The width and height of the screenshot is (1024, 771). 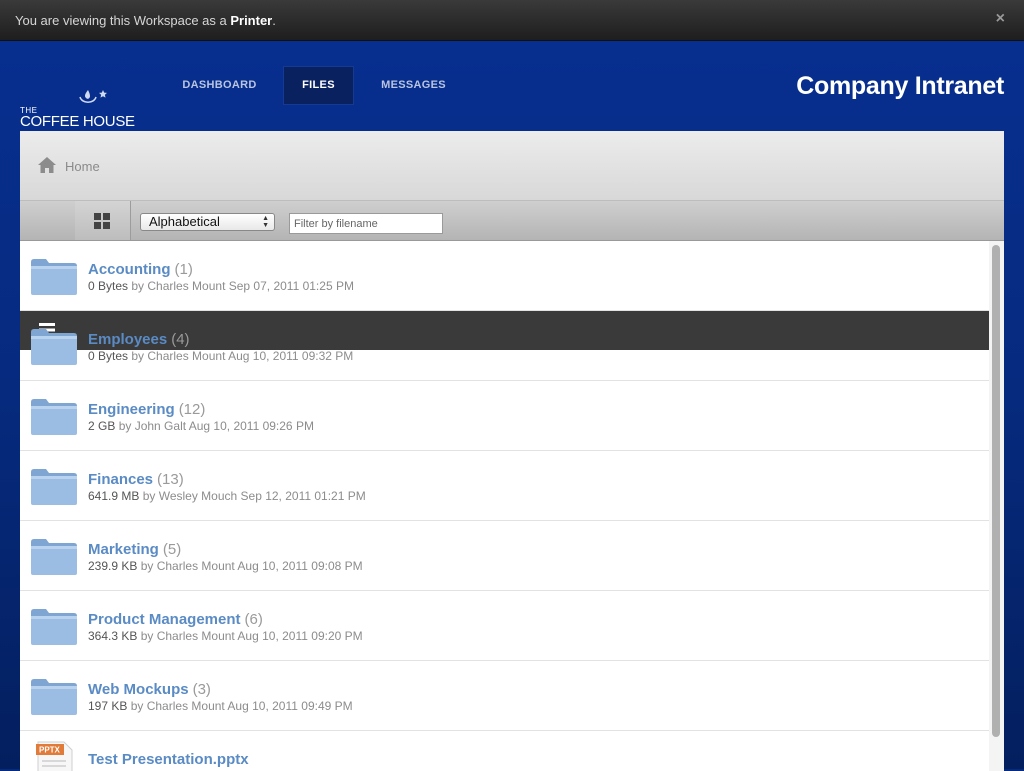 I want to click on sort-select: Alphabetical ▲ ▼, so click(x=207, y=222).